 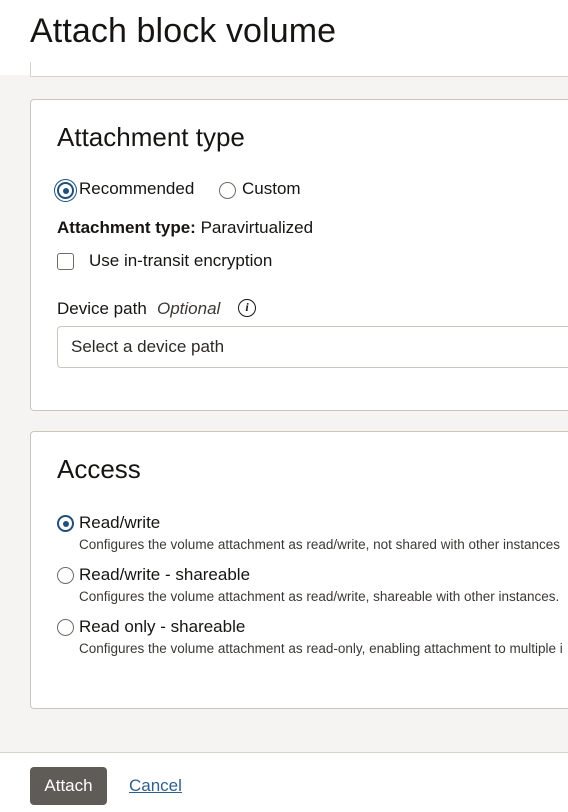 What do you see at coordinates (227, 190) in the screenshot?
I see `custom-radio` at bounding box center [227, 190].